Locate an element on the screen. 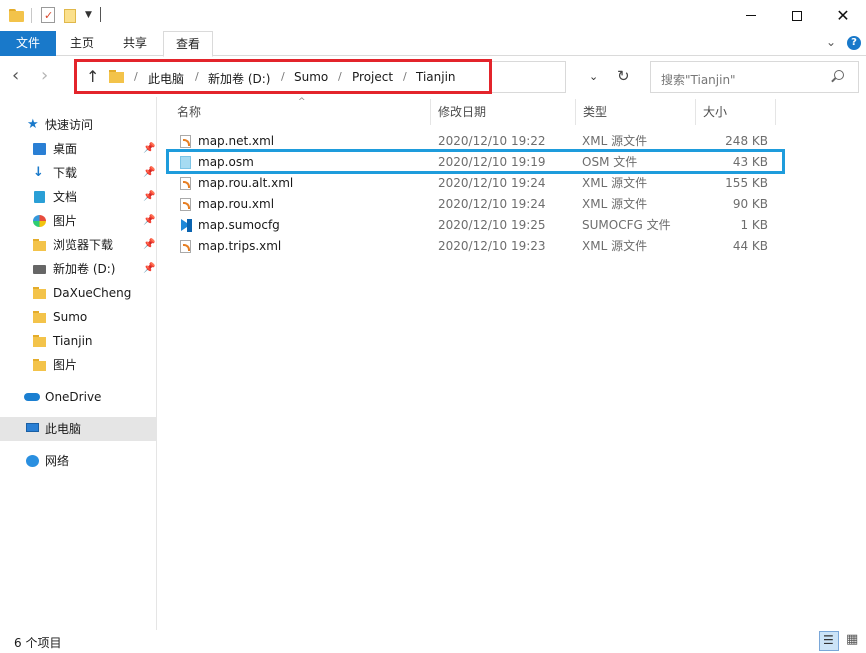  sidebar-item-sumo: Sumo is located at coordinates (78, 317).